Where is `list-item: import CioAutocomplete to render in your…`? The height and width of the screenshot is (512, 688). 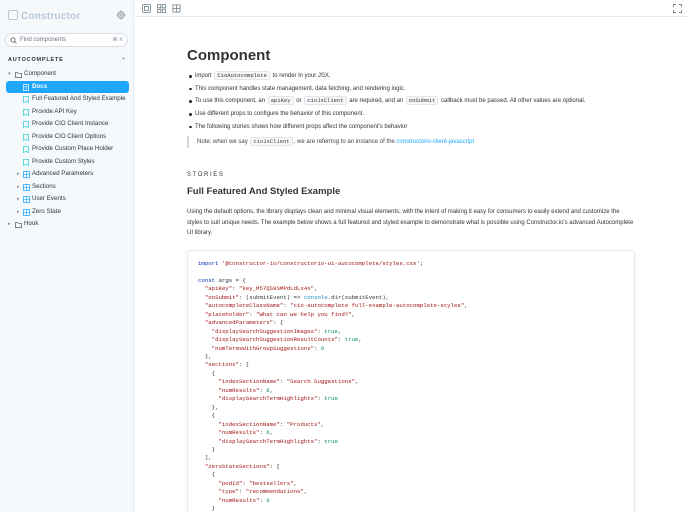
list-item: import CioAutocomplete to render in your… is located at coordinates (412, 76).